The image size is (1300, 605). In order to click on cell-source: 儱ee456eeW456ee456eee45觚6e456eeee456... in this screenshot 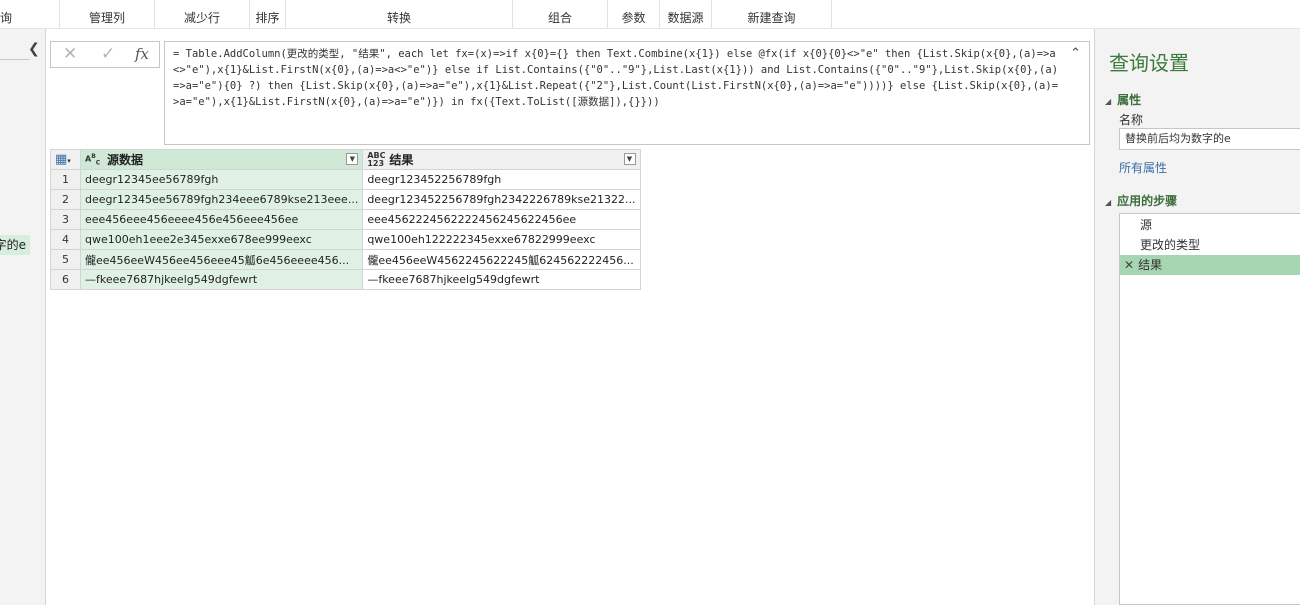, I will do `click(221, 259)`.